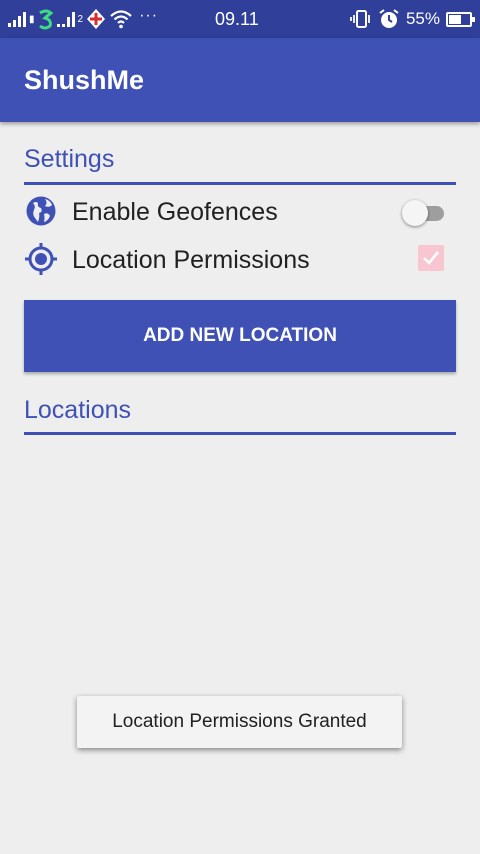 Image resolution: width=480 pixels, height=854 pixels. What do you see at coordinates (80, 19) in the screenshot?
I see `sim2-indicator: 2` at bounding box center [80, 19].